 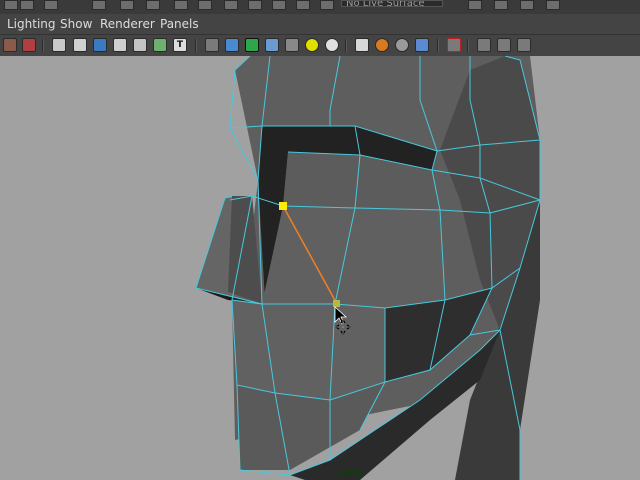 What do you see at coordinates (10, 45) in the screenshot?
I see `select-camera-icon` at bounding box center [10, 45].